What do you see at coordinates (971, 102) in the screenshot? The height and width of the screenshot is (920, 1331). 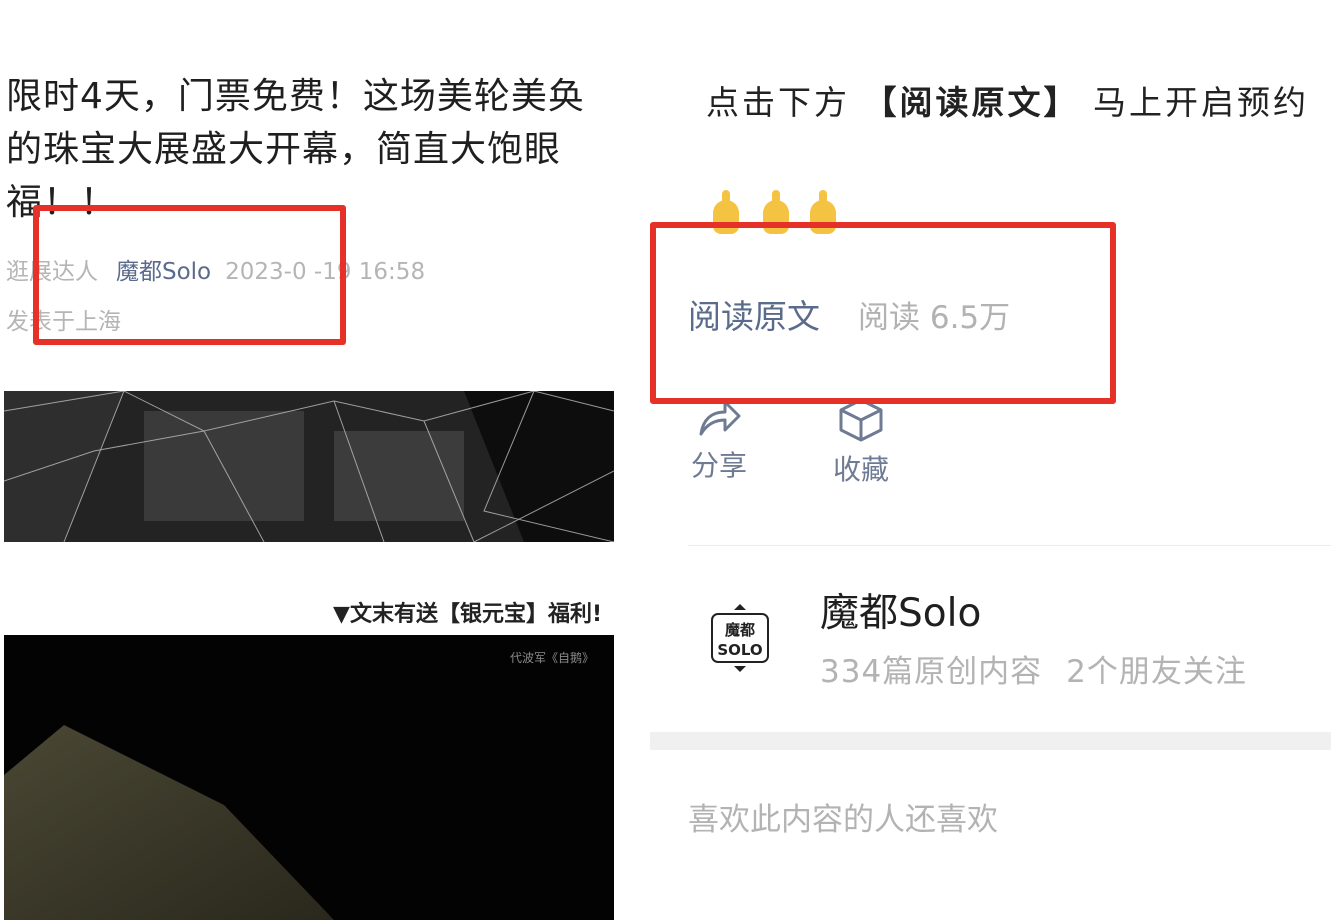 I see `prompt-highlight: 【阅读原文】` at bounding box center [971, 102].